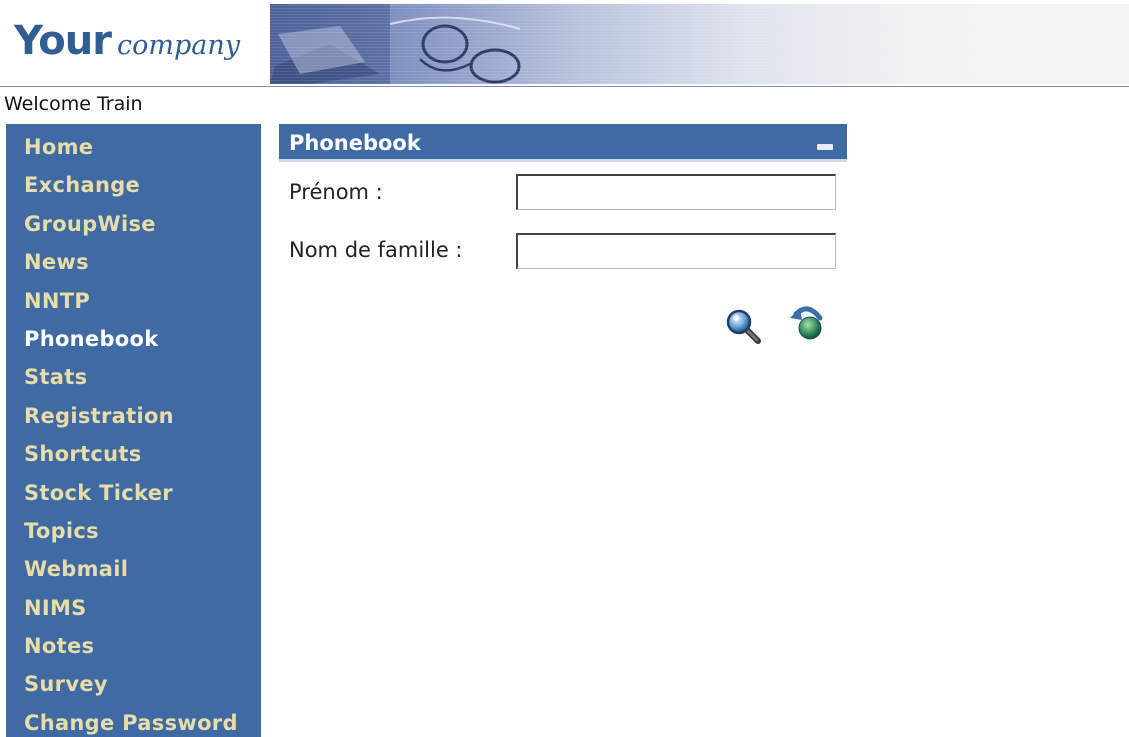 This screenshot has width=1129, height=737. What do you see at coordinates (676, 251) in the screenshot?
I see `last-name-input` at bounding box center [676, 251].